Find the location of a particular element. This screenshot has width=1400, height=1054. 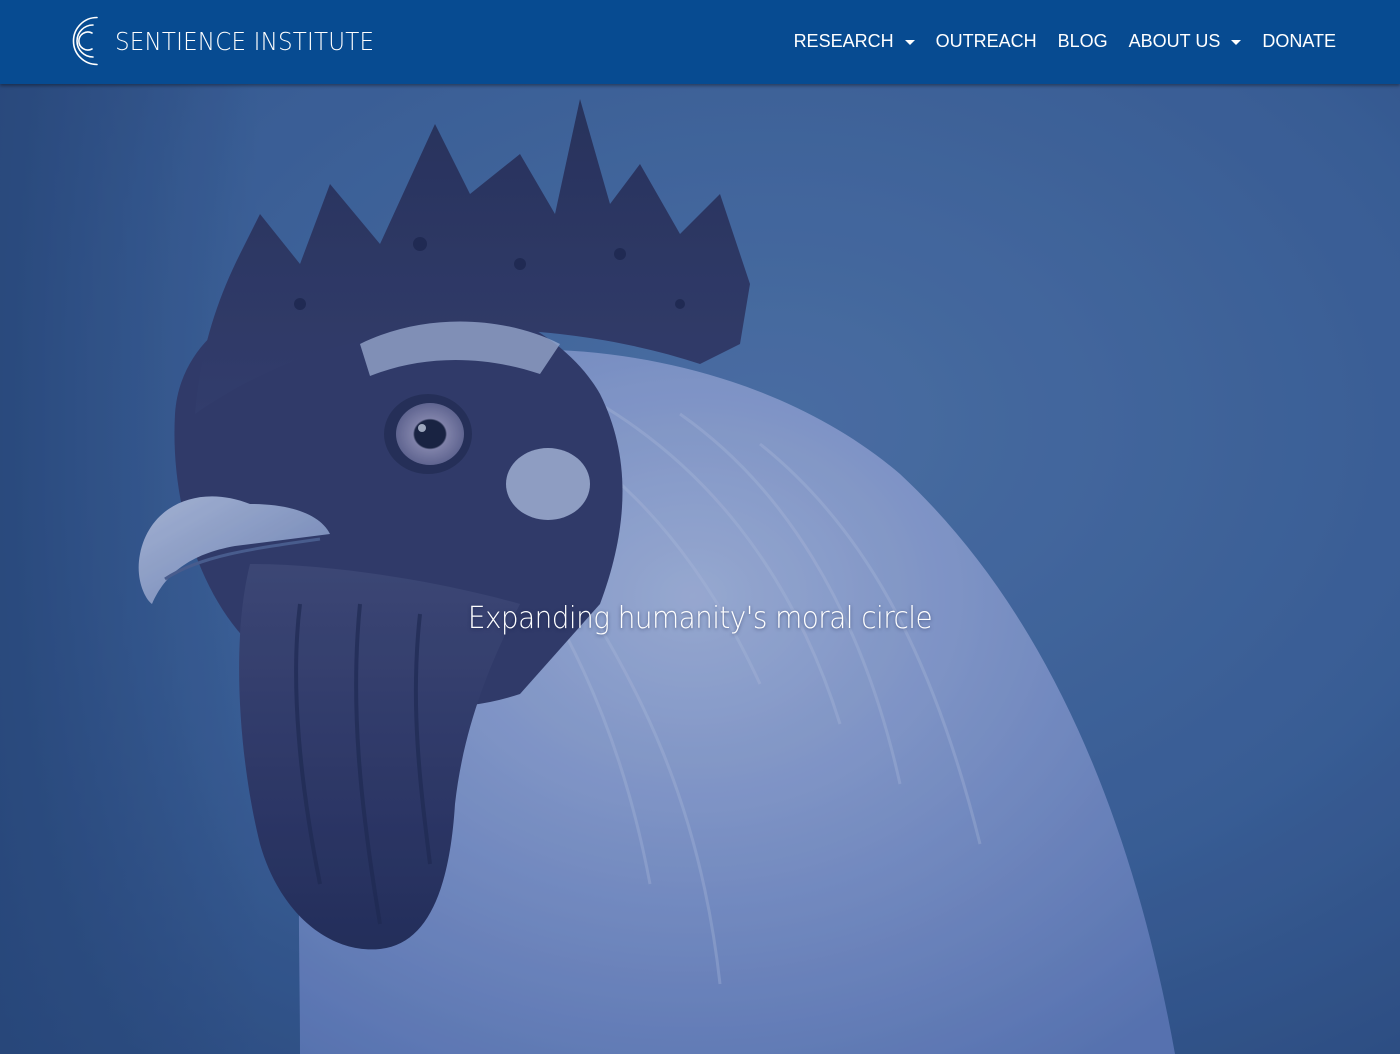

brand-home-link: SENTIENCE INSTITUTE is located at coordinates (227, 41).